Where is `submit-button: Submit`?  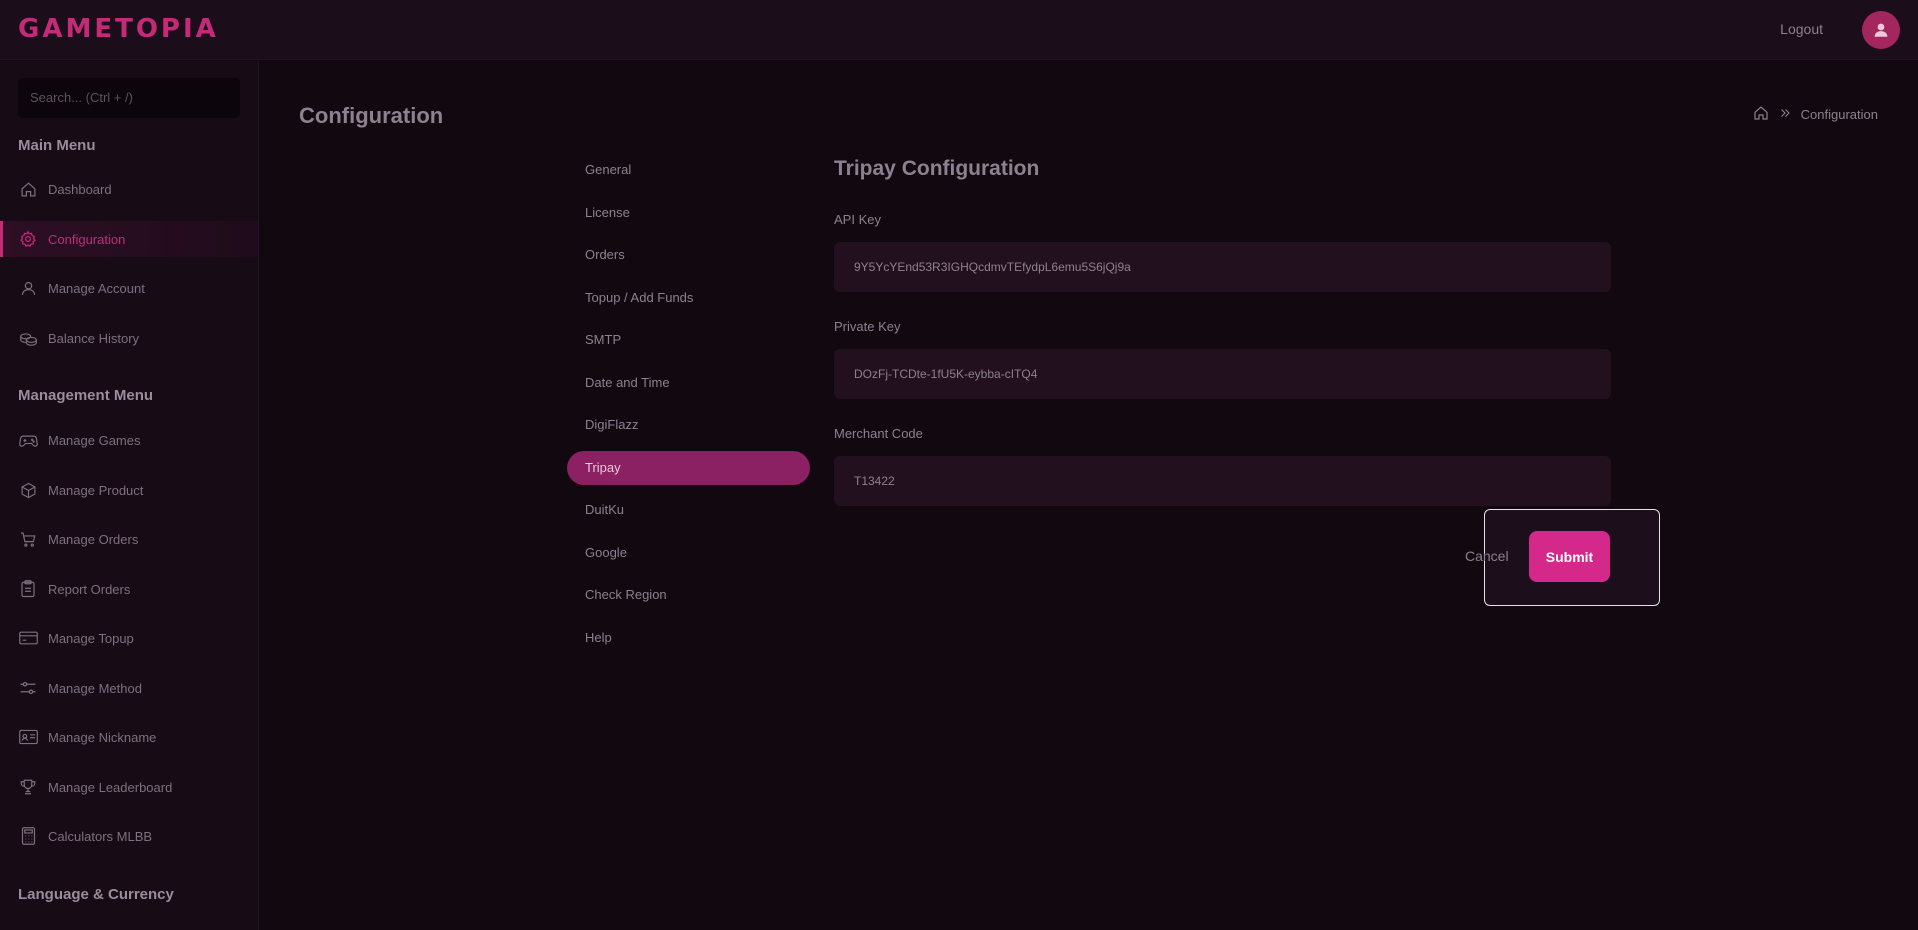 submit-button: Submit is located at coordinates (1569, 556).